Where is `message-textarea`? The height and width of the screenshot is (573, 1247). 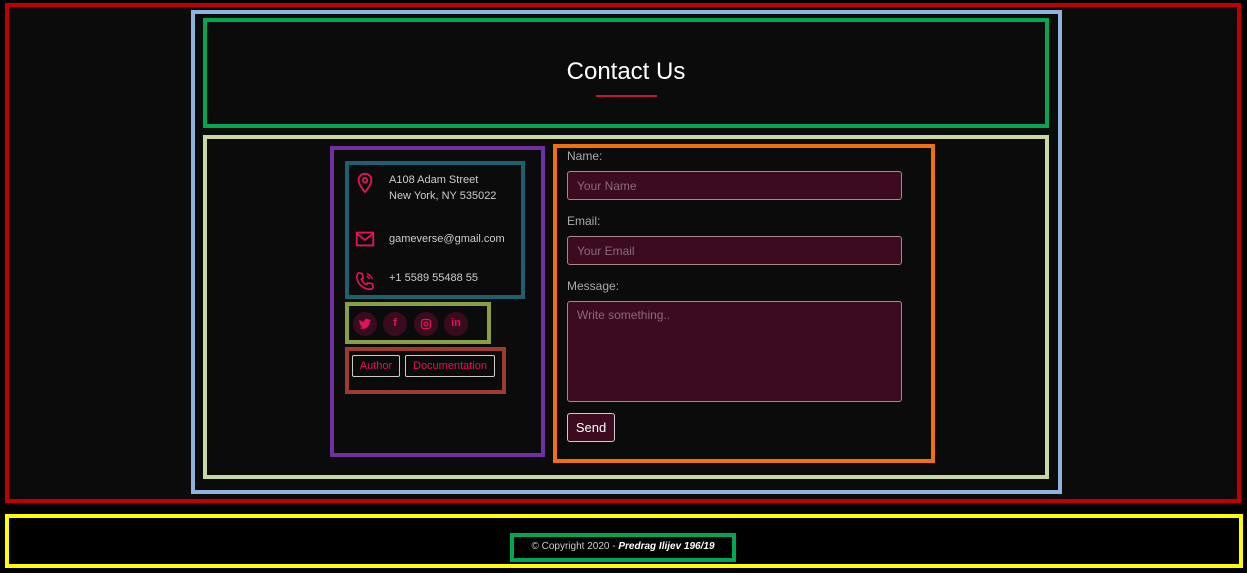 message-textarea is located at coordinates (734, 351).